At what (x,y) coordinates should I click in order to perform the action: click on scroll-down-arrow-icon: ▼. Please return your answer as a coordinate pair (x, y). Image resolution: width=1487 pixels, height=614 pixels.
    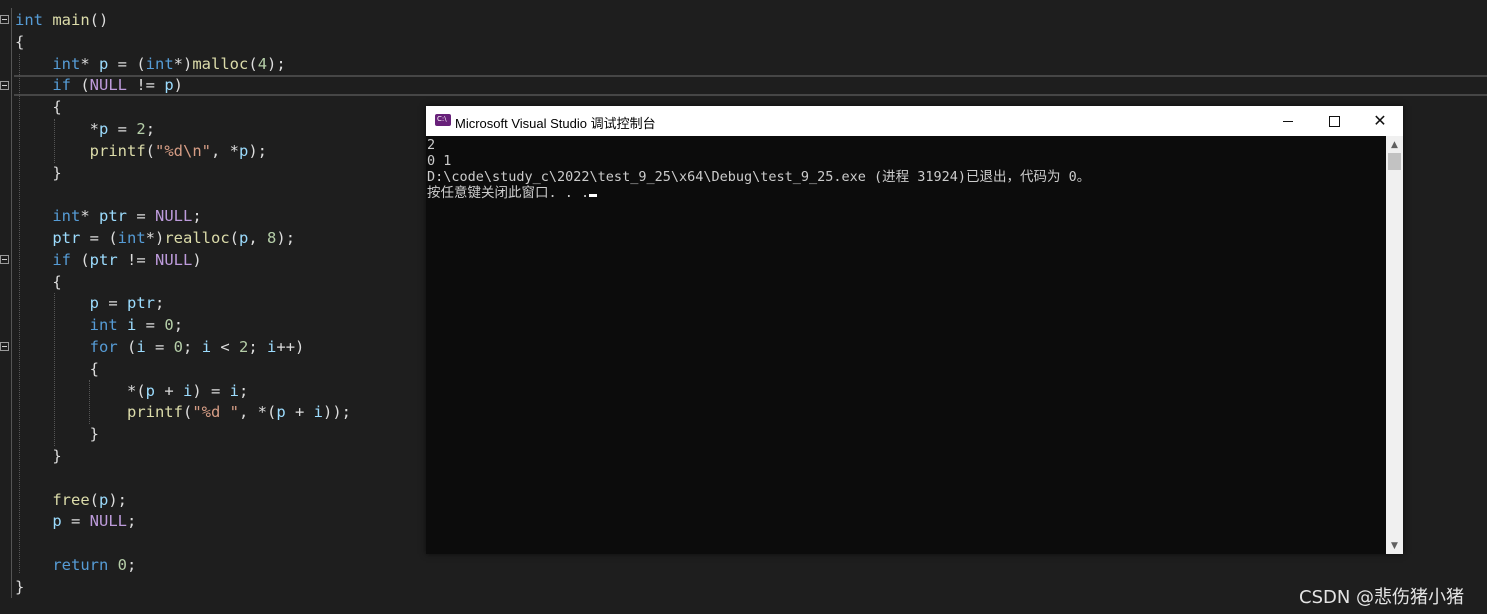
    Looking at the image, I should click on (1394, 545).